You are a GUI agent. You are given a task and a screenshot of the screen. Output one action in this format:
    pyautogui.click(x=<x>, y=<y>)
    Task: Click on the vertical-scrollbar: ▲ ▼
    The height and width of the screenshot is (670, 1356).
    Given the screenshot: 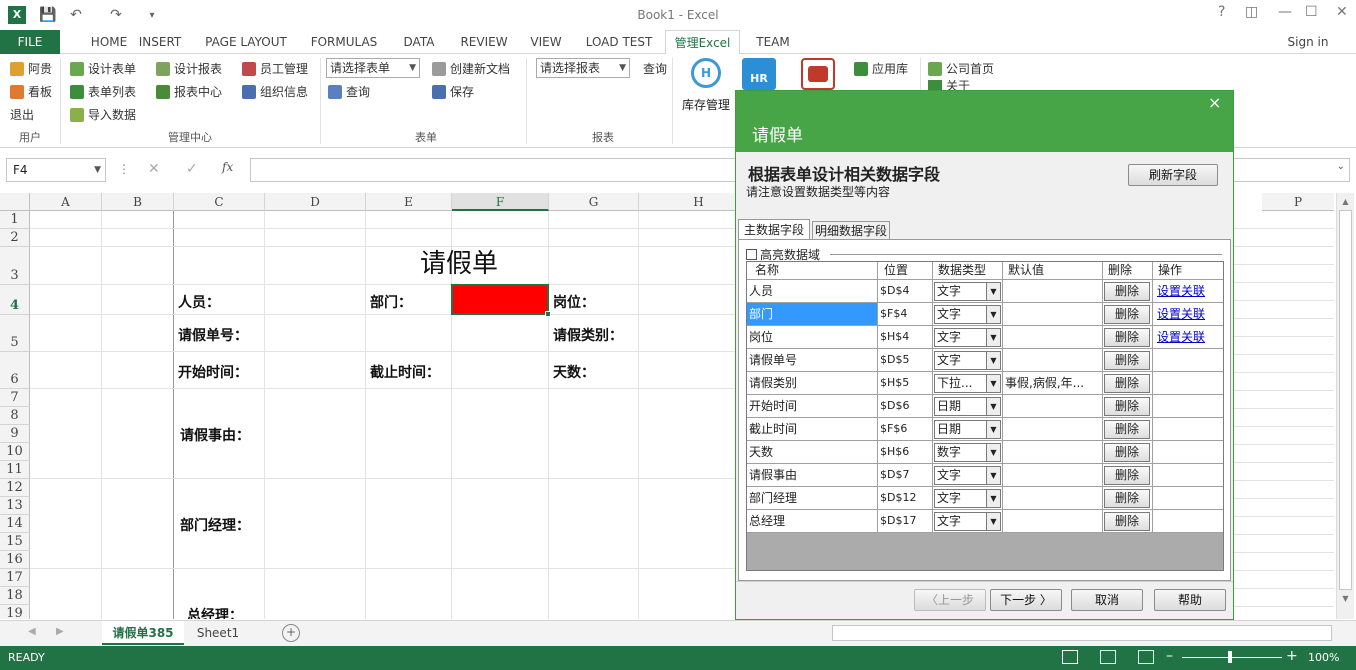 What is the action you would take?
    pyautogui.click(x=1345, y=406)
    